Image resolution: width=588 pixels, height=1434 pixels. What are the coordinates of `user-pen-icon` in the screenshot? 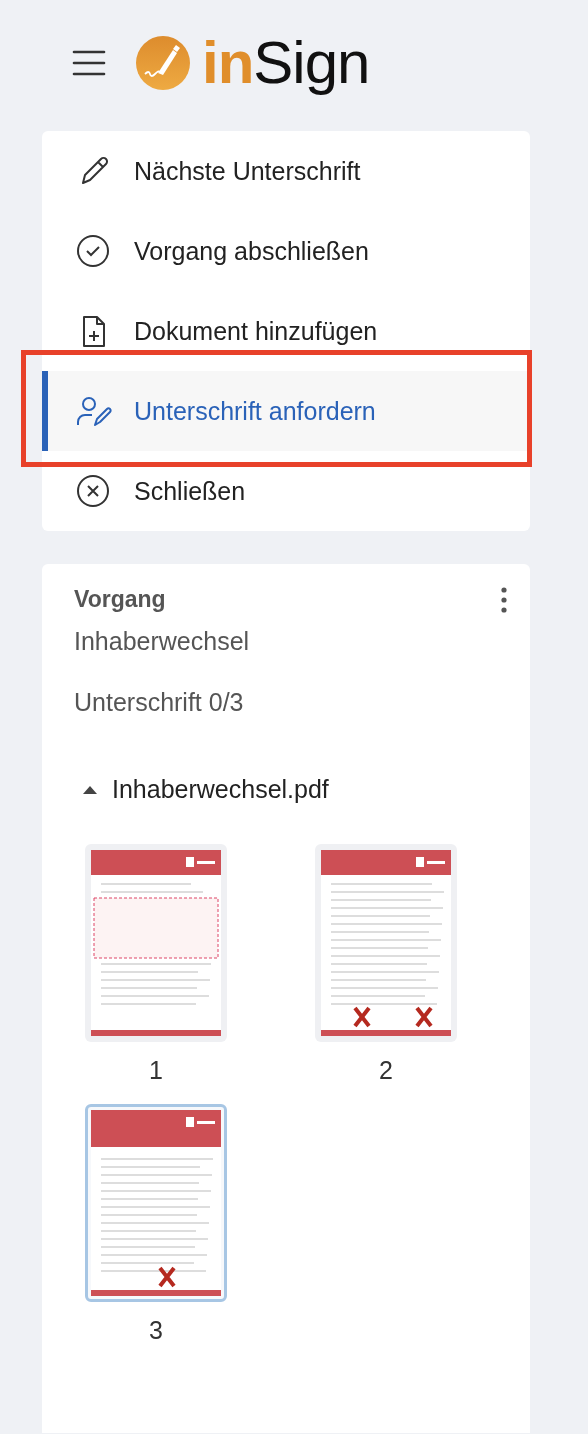 It's located at (94, 411).